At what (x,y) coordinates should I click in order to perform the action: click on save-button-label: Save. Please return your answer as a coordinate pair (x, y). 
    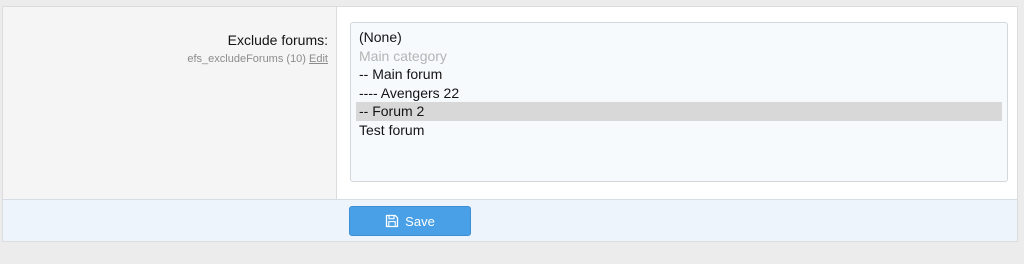
    Looking at the image, I should click on (420, 221).